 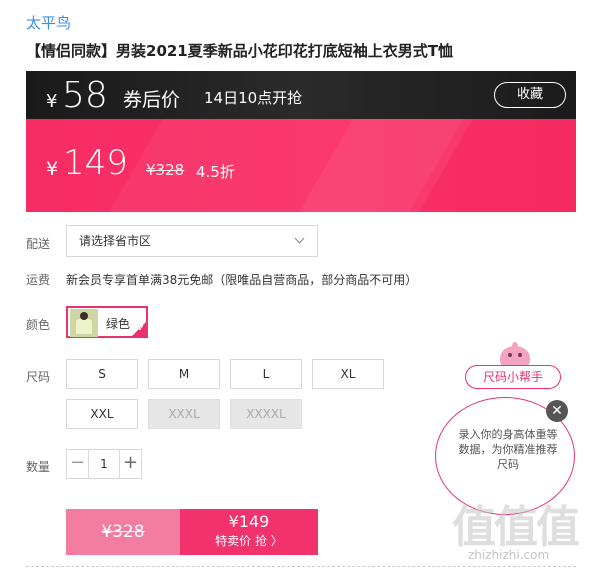 What do you see at coordinates (78, 464) in the screenshot?
I see `decrease-button: −` at bounding box center [78, 464].